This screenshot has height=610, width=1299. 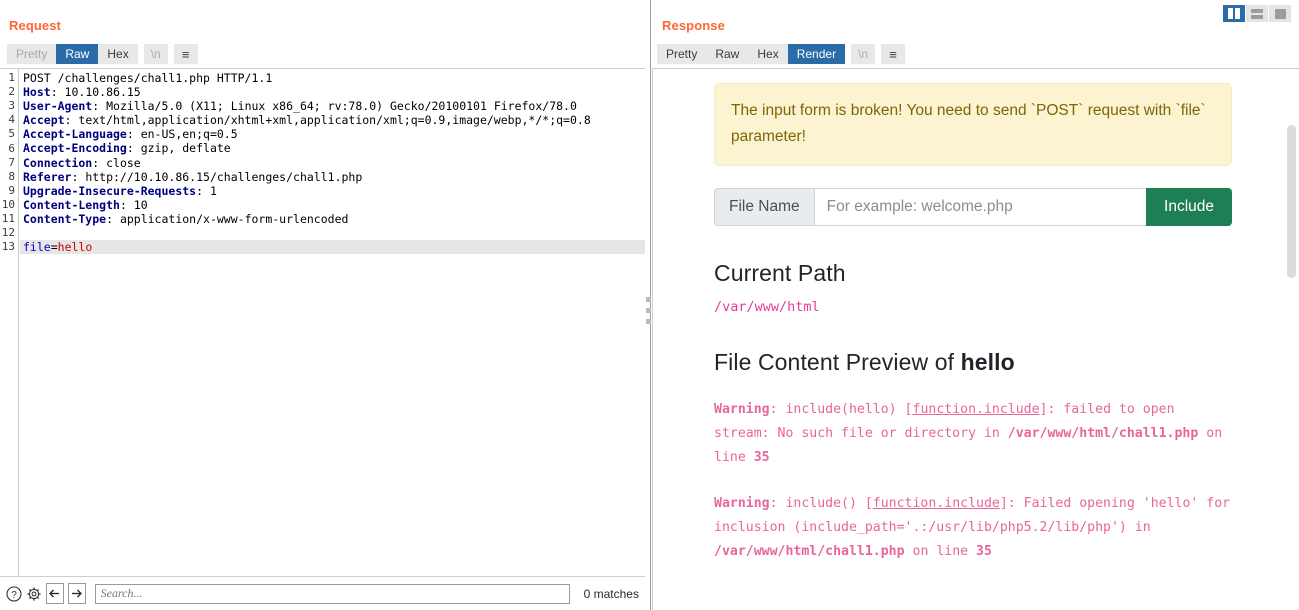 I want to click on code-token: Accept-Language, so click(x=75, y=134).